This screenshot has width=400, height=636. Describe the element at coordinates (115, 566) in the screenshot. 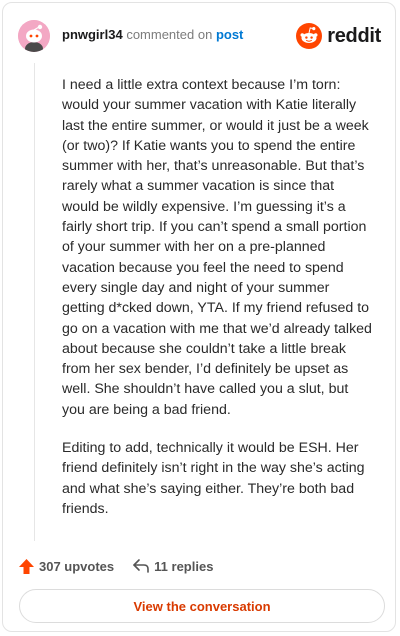

I see `comment-actions: 307 upvotes 11 replies` at that location.